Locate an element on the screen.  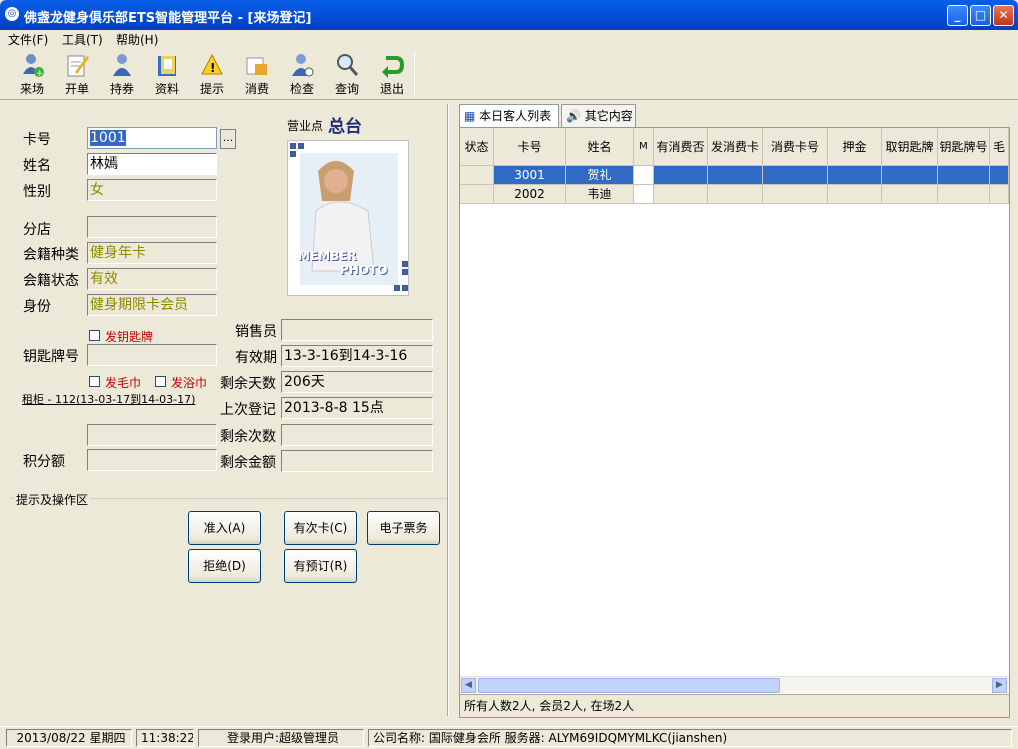
toolbar-visit-button: + 来场 is located at coordinates (32, 74).